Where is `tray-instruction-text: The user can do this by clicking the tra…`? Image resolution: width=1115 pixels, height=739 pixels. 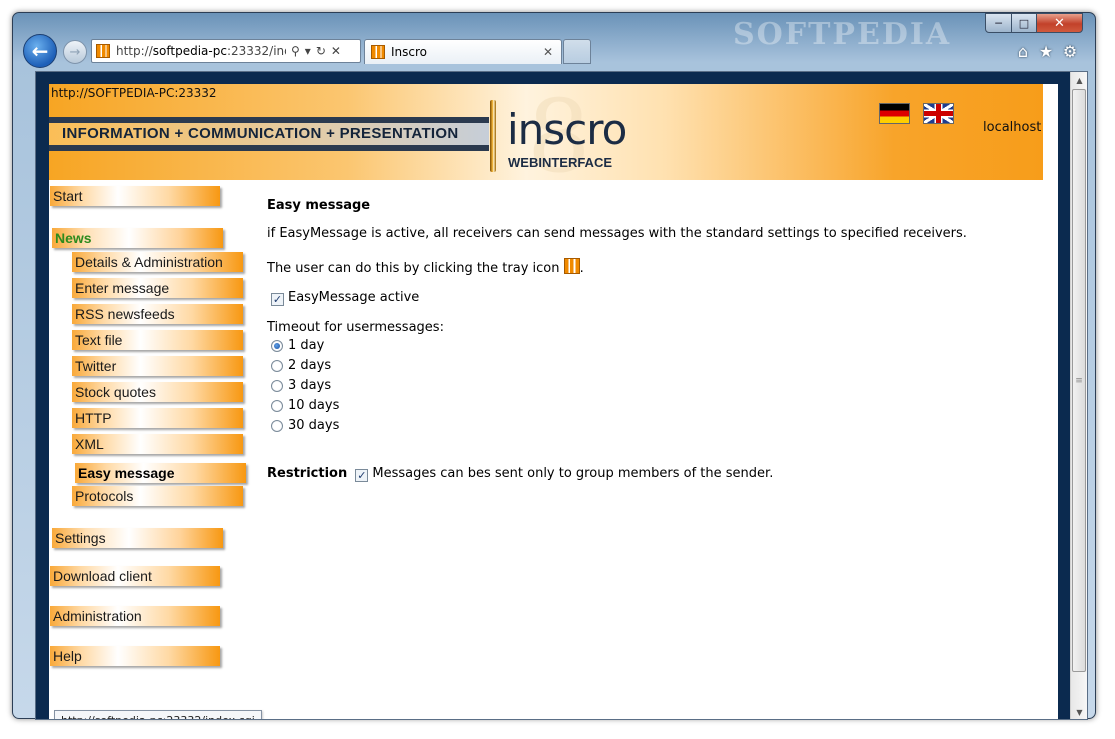 tray-instruction-text: The user can do this by clicking the tra… is located at coordinates (413, 268).